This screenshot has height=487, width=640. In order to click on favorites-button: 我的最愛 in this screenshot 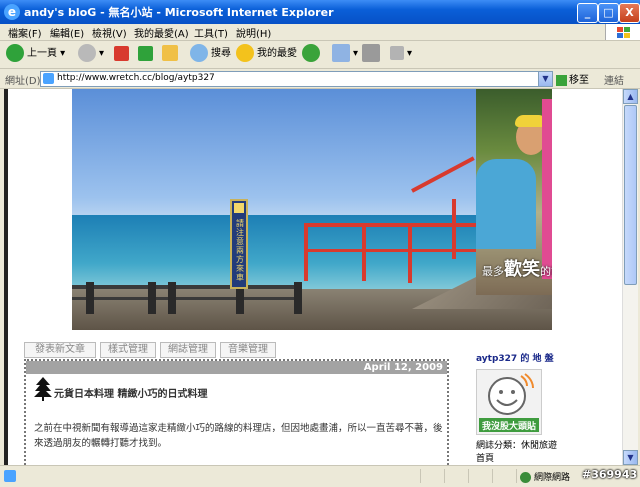, I will do `click(266, 54)`.